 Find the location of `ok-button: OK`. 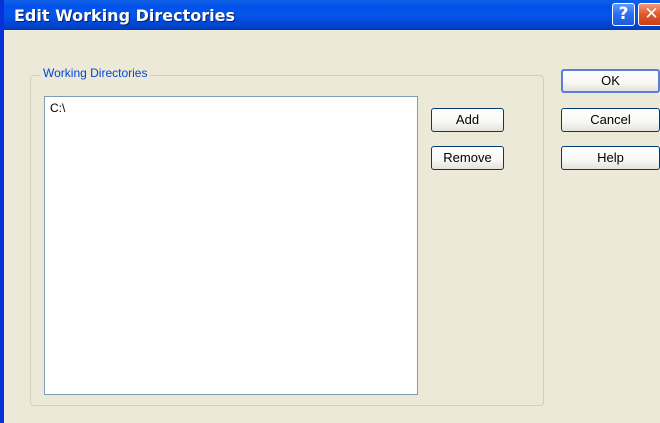

ok-button: OK is located at coordinates (610, 81).